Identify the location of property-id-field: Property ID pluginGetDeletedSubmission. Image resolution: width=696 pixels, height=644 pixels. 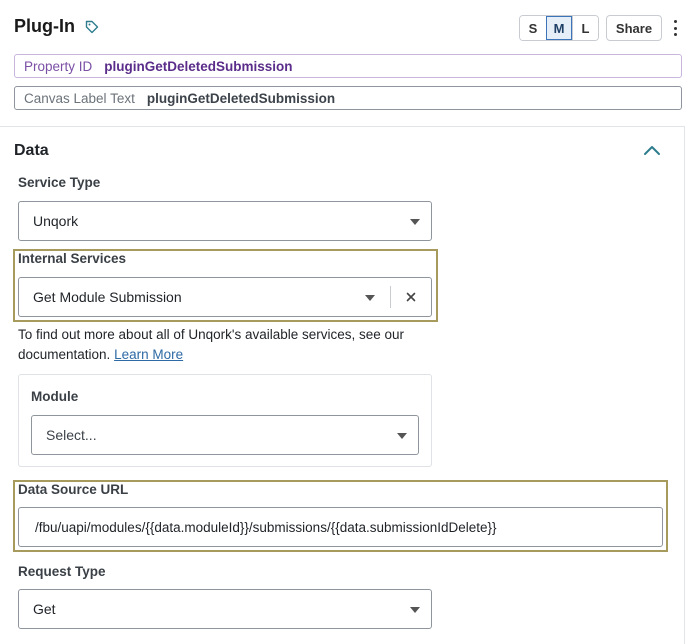
(348, 66).